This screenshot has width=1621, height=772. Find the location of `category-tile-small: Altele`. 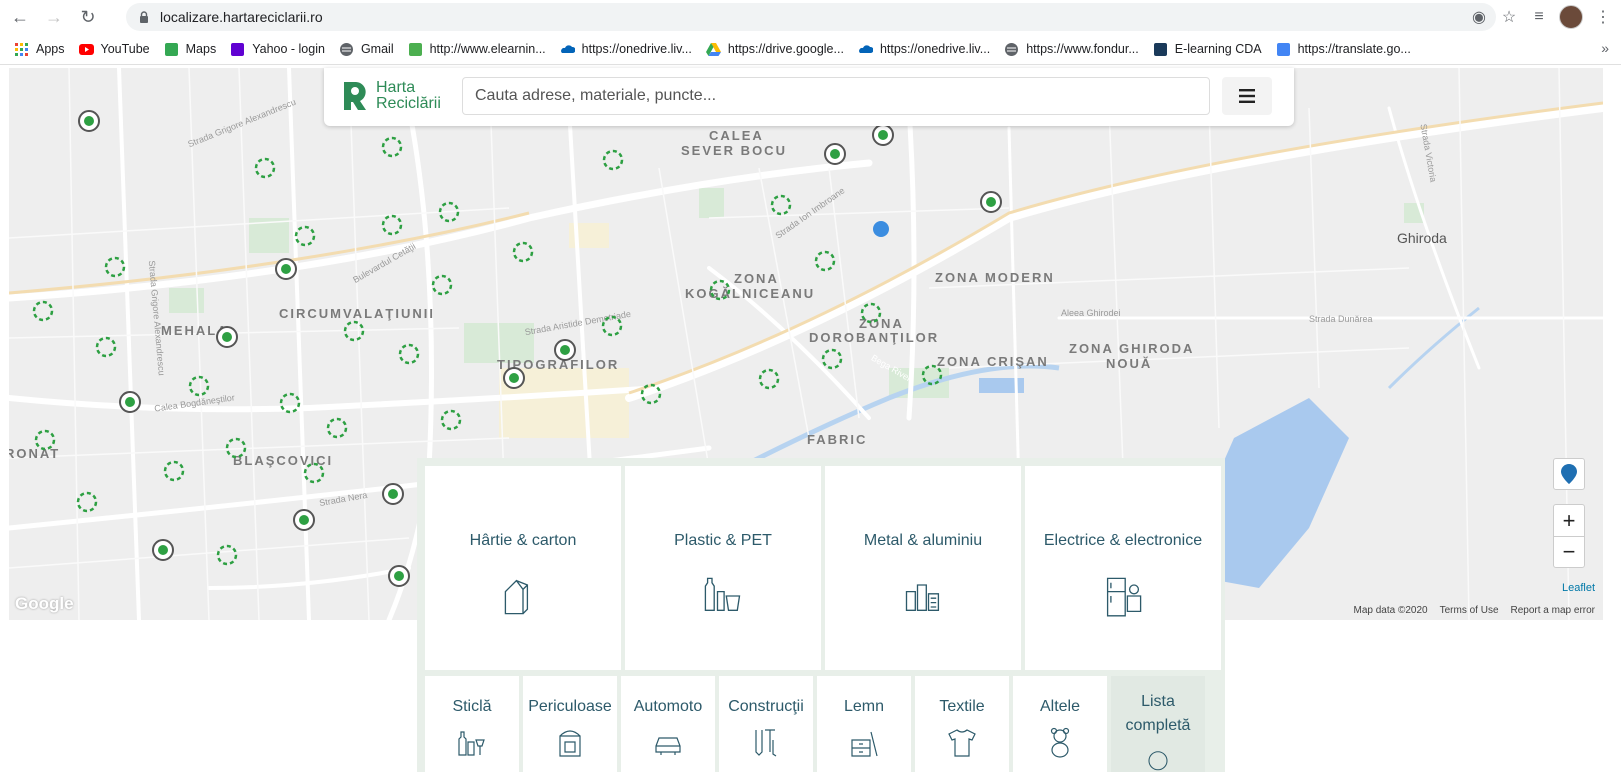

category-tile-small: Altele is located at coordinates (1060, 724).